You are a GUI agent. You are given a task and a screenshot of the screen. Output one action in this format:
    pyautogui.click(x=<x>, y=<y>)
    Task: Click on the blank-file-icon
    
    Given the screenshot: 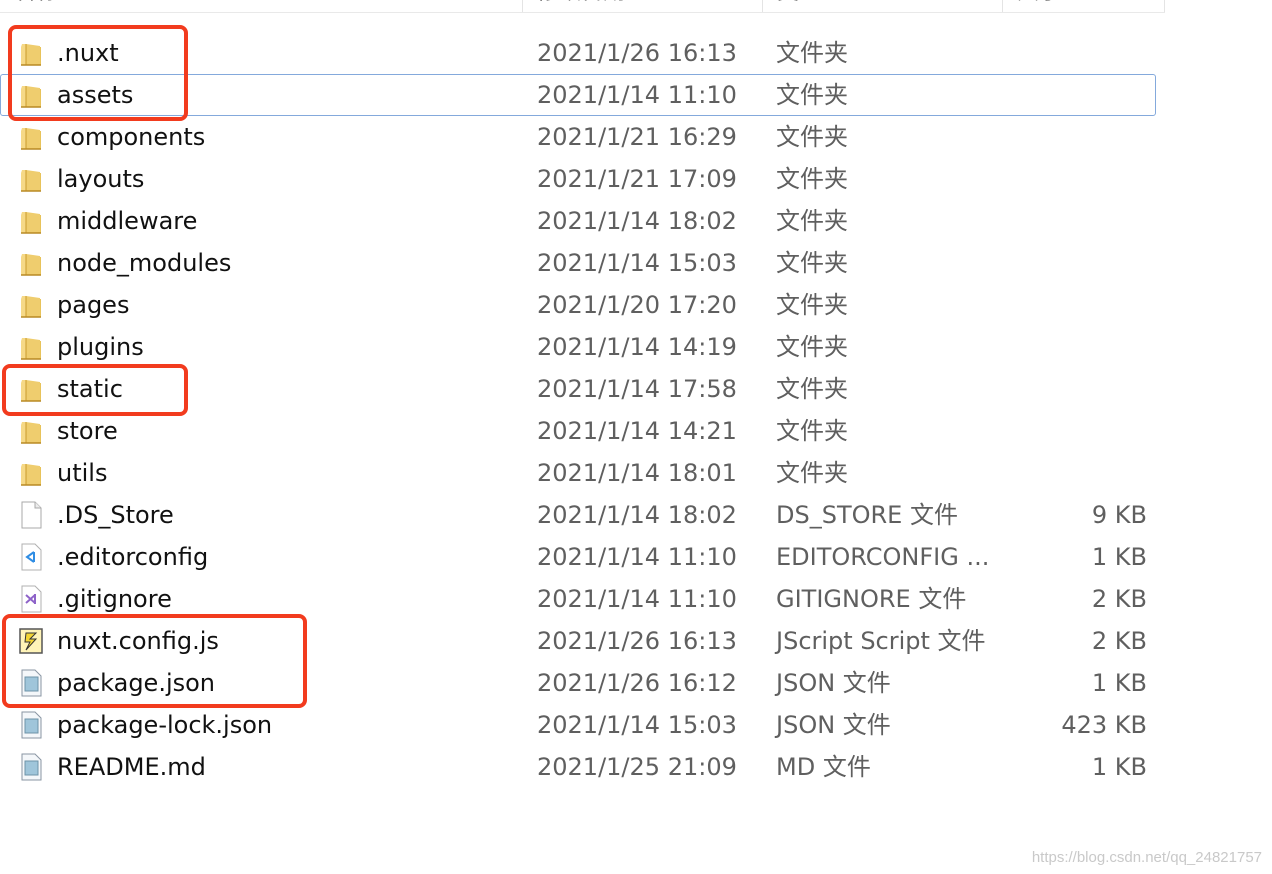 What is the action you would take?
    pyautogui.click(x=31, y=515)
    